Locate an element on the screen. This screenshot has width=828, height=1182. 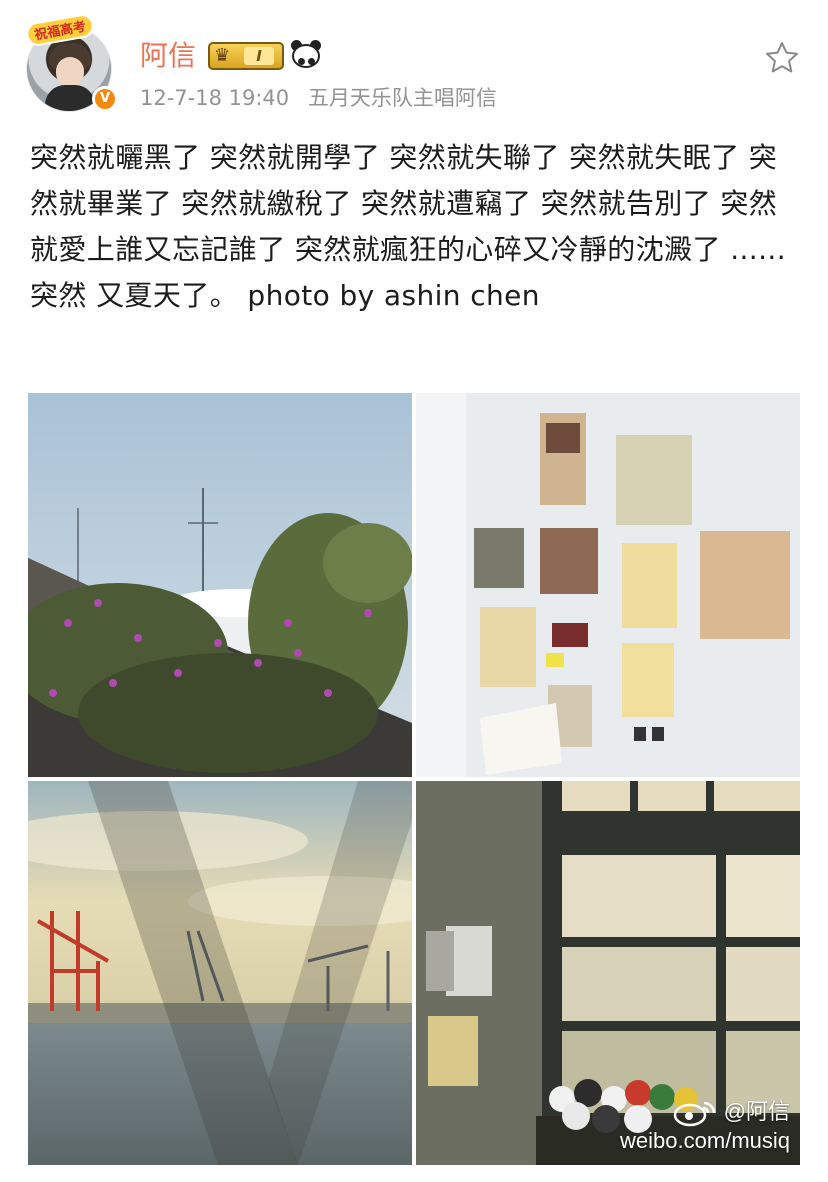
favorite-button is located at coordinates (782, 58).